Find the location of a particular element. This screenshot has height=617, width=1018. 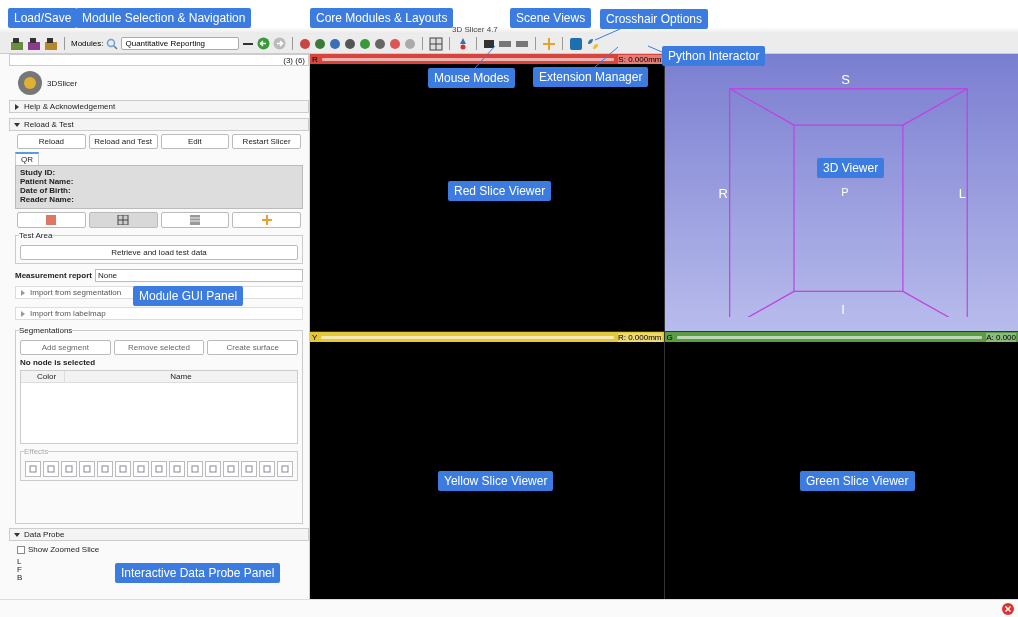

view-label: Y is located at coordinates (315, 337).